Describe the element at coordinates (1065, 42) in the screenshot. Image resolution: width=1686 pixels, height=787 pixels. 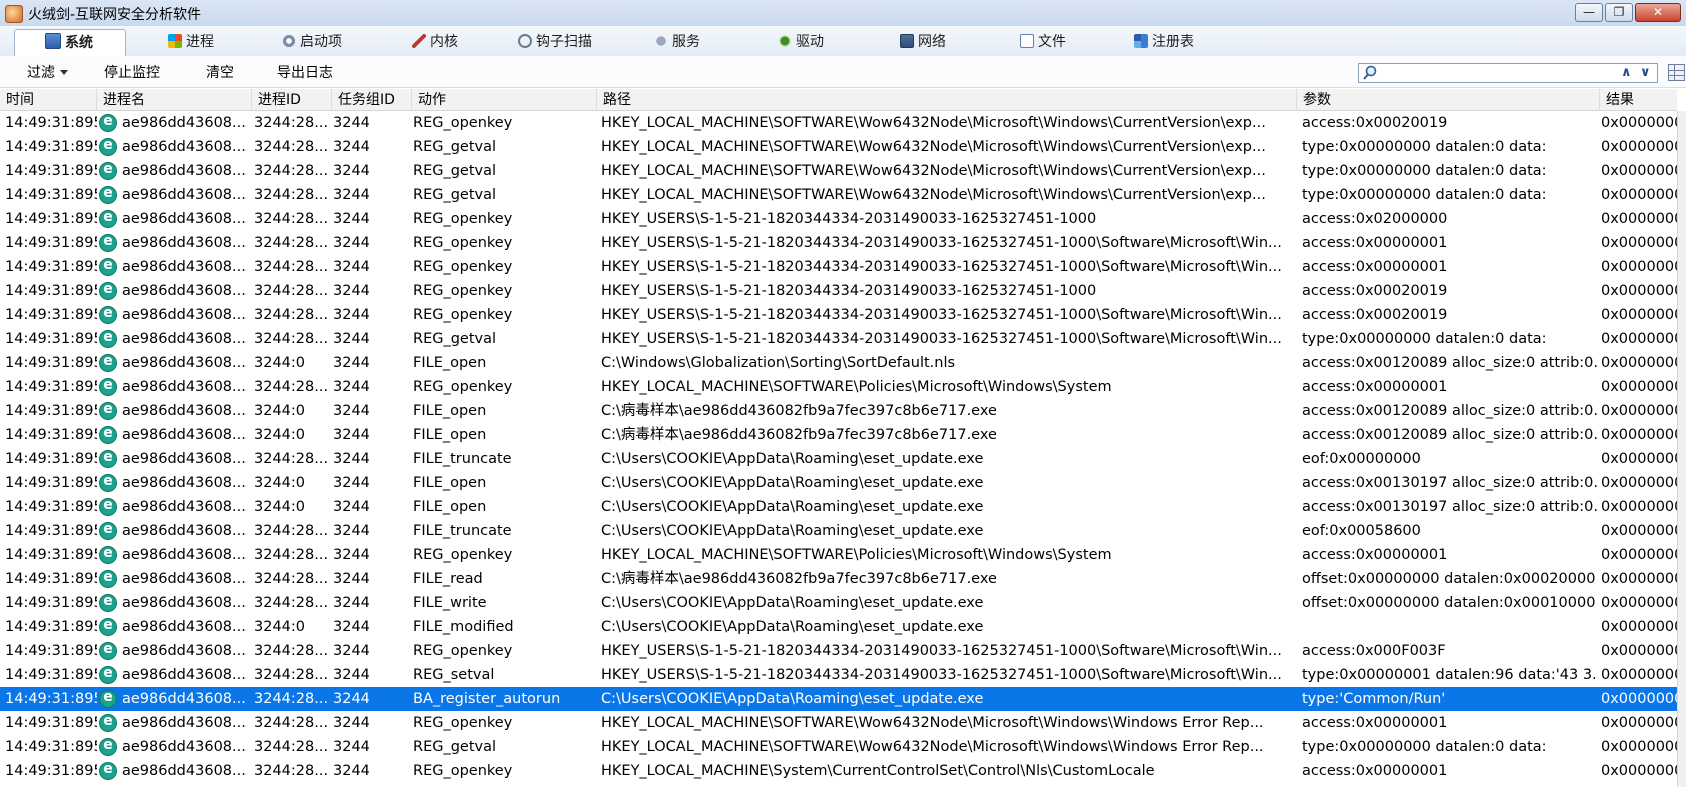
I see `tab-files: 文件` at that location.